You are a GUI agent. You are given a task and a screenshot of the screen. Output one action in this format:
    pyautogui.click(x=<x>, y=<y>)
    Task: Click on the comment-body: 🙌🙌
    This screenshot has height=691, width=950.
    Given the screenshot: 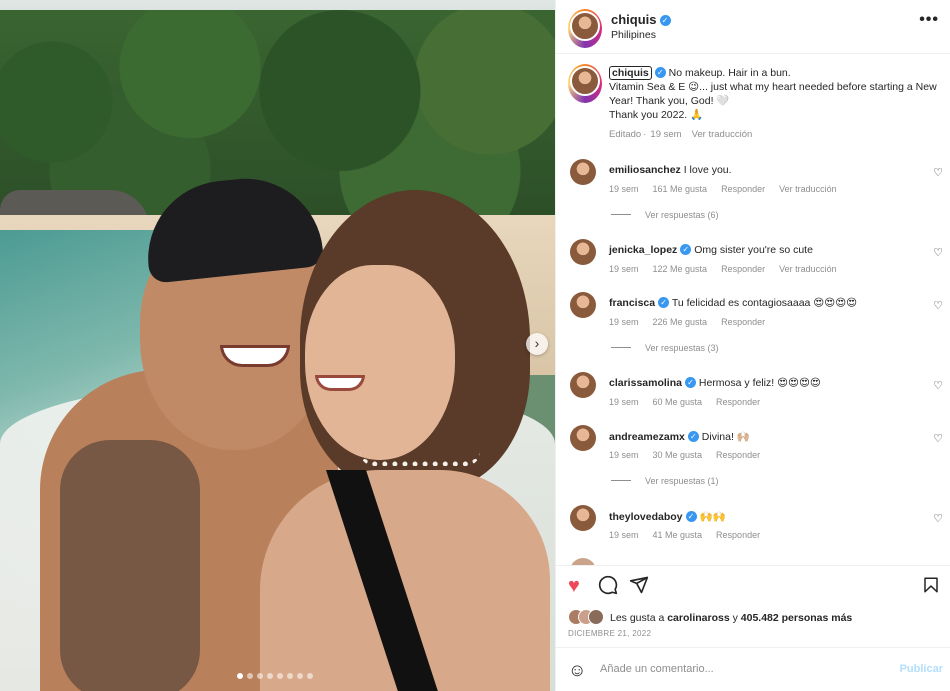 What is the action you would take?
    pyautogui.click(x=712, y=517)
    